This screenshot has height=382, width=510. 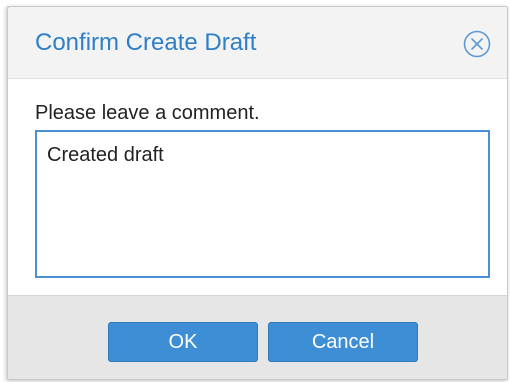 What do you see at coordinates (147, 113) in the screenshot?
I see `comment-prompt: Please leave a comment.` at bounding box center [147, 113].